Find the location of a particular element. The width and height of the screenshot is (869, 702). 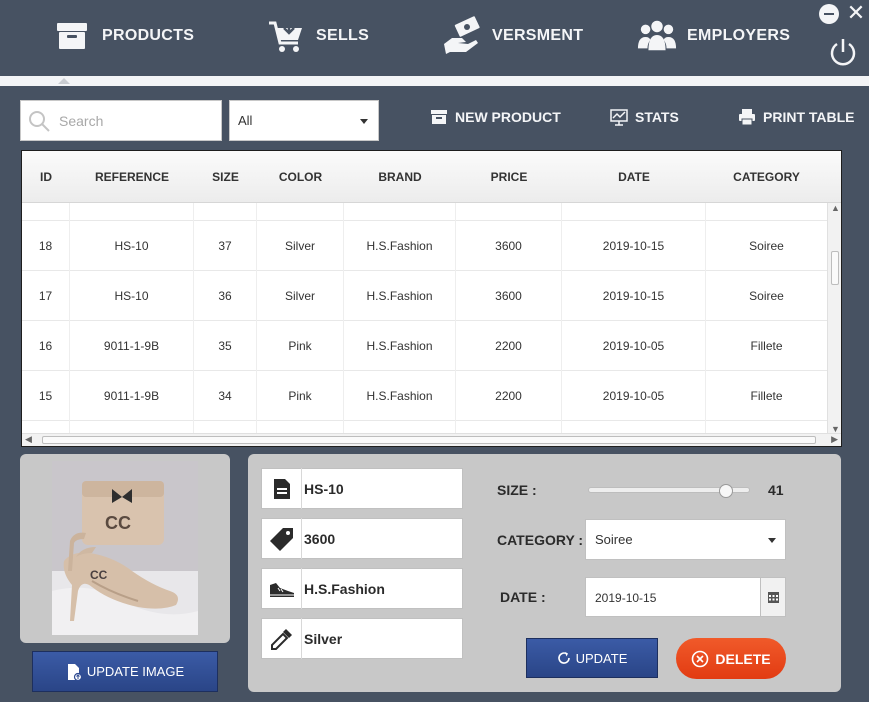

cell-size: 34 is located at coordinates (225, 396).